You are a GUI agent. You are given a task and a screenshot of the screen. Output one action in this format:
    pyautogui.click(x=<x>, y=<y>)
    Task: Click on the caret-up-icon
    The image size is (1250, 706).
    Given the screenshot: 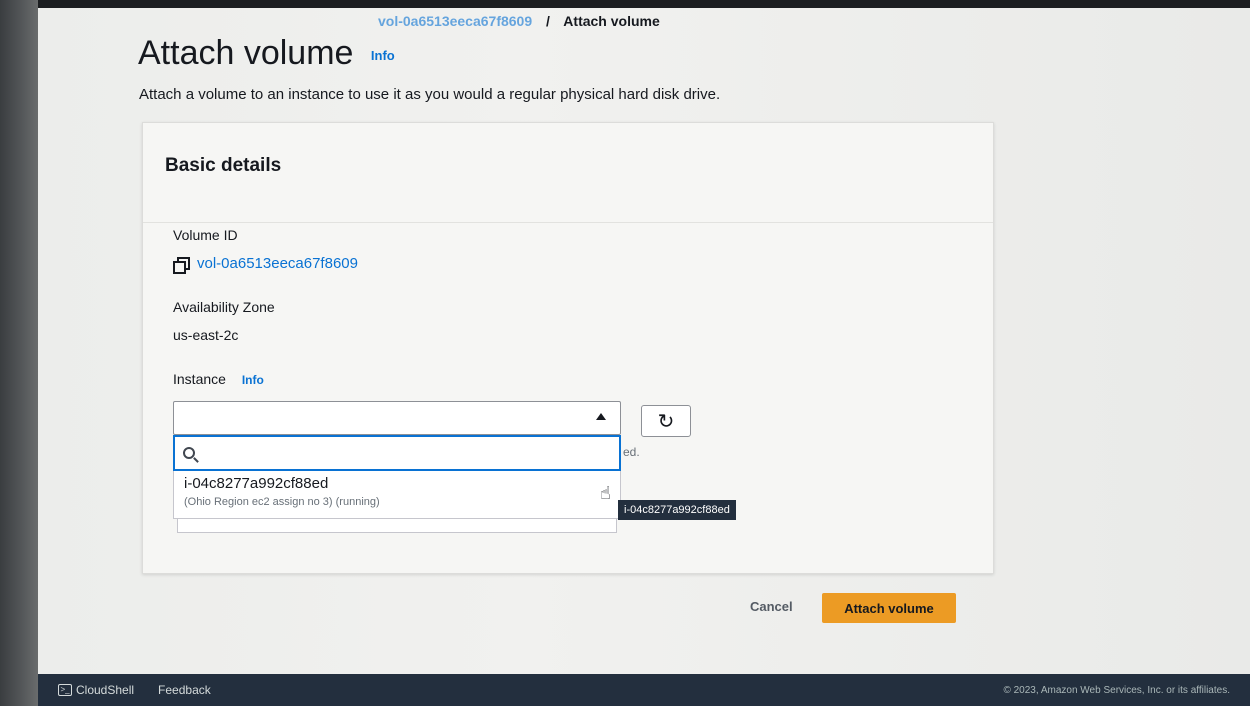 What is the action you would take?
    pyautogui.click(x=601, y=416)
    